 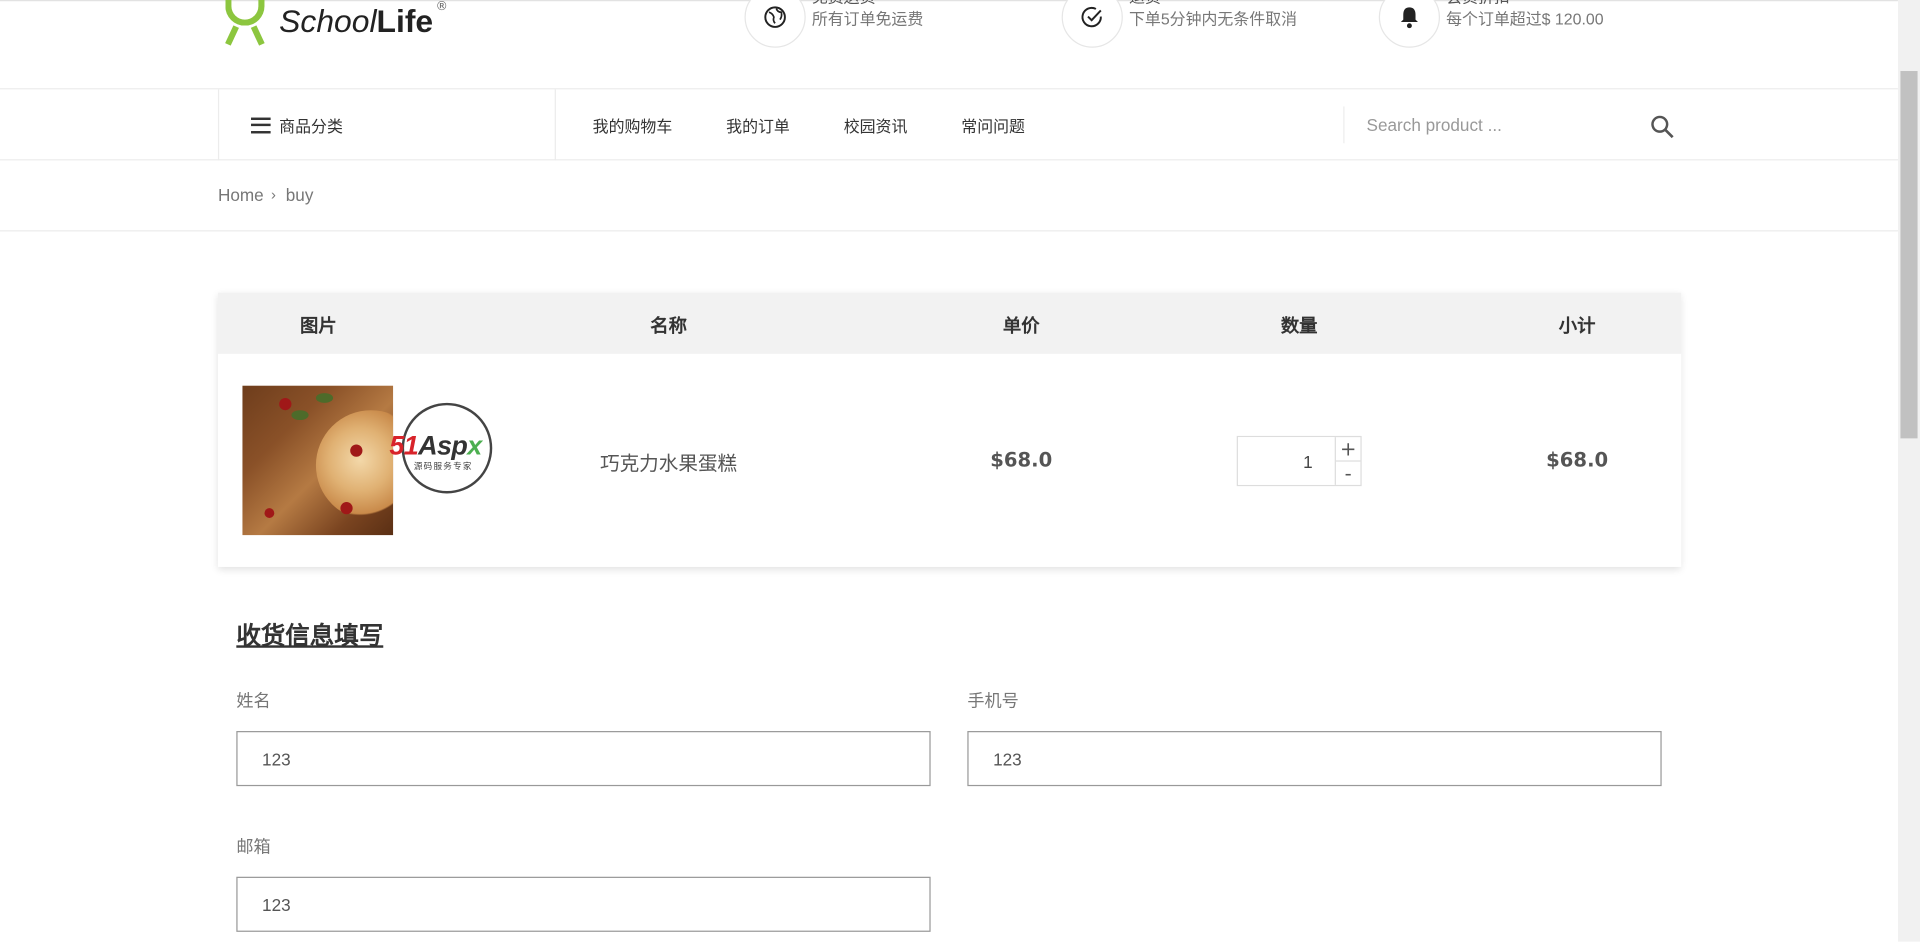 What do you see at coordinates (299, 194) in the screenshot?
I see `breadcrumb-current: buy` at bounding box center [299, 194].